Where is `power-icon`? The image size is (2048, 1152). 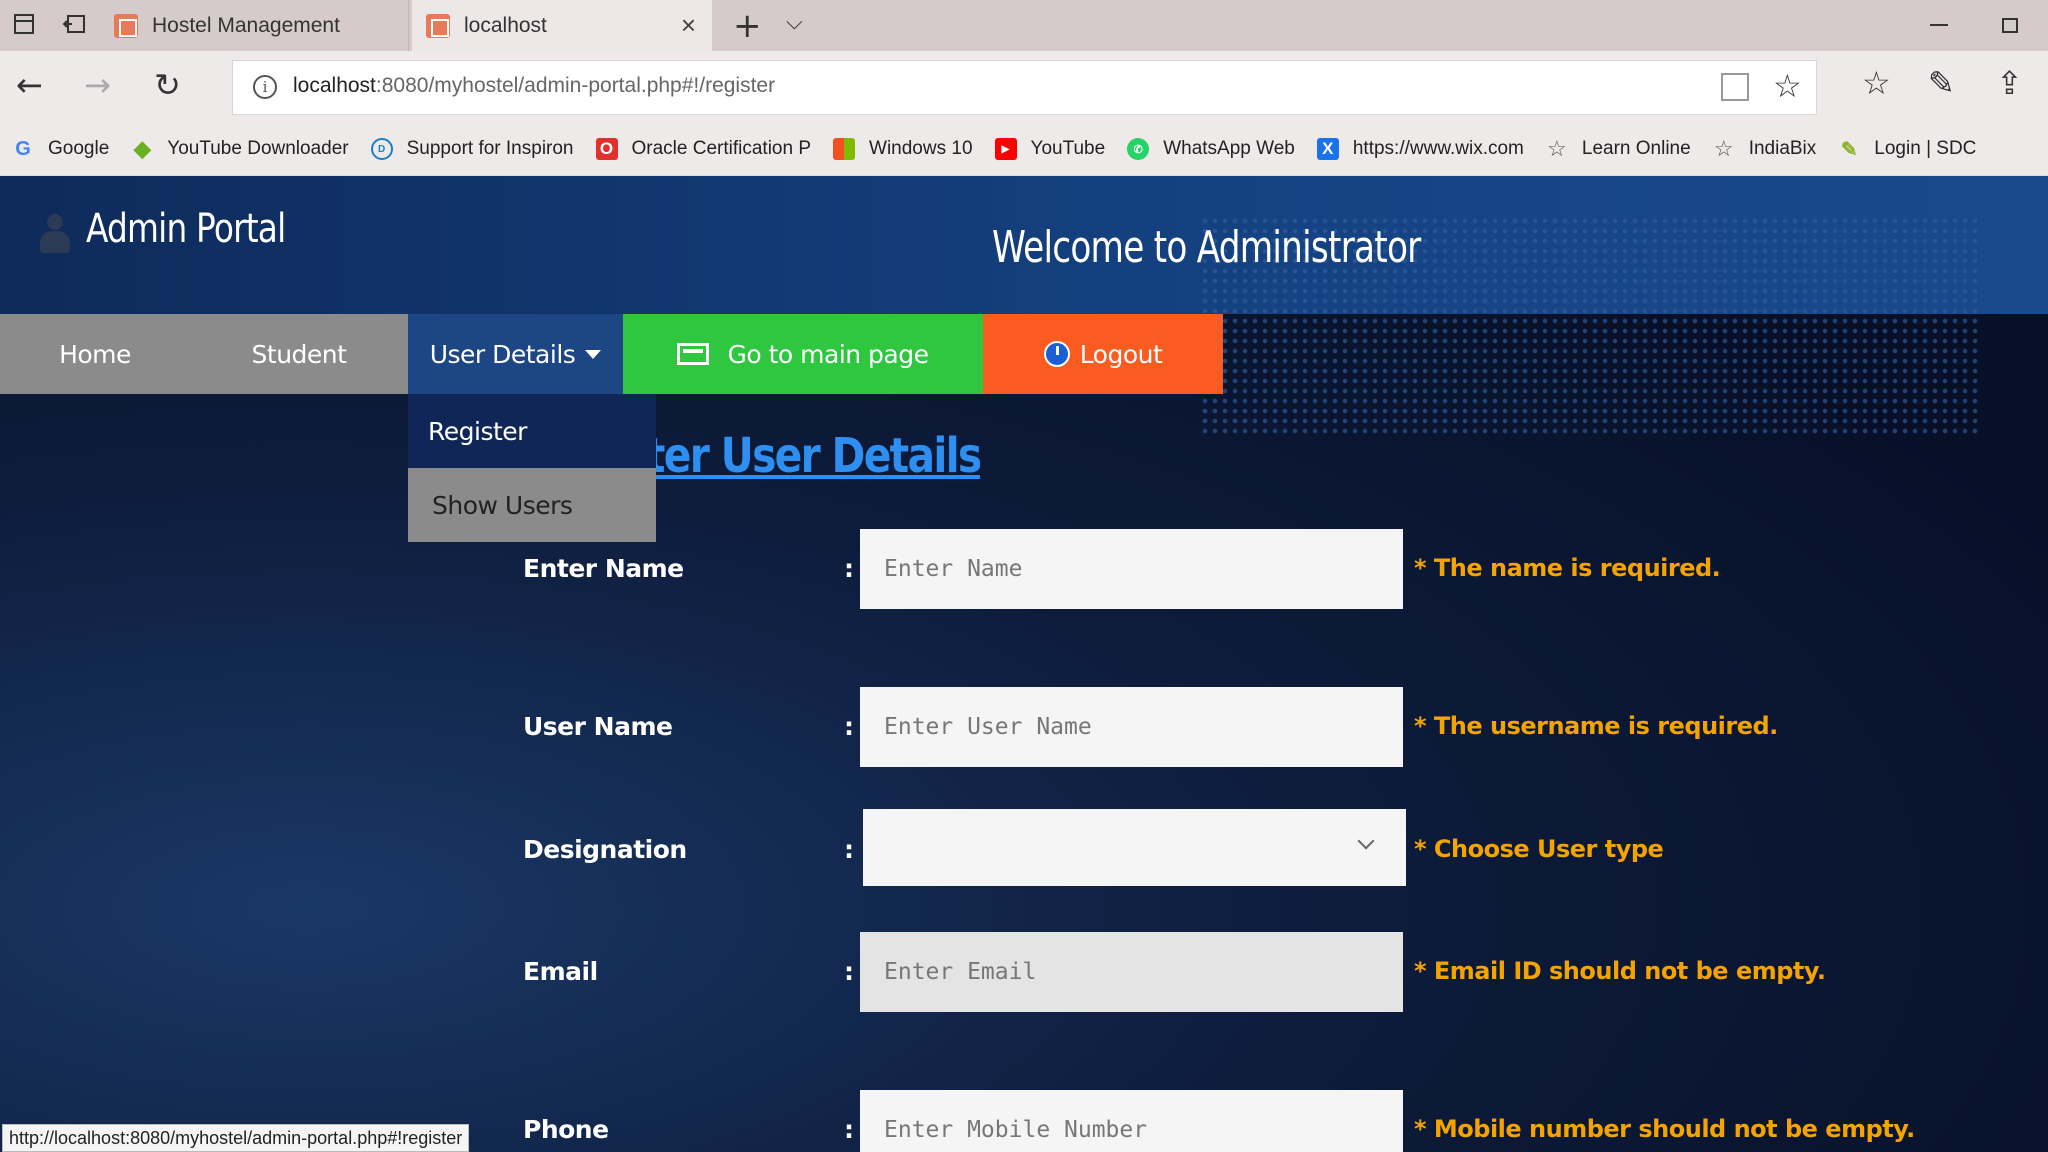
power-icon is located at coordinates (1056, 354).